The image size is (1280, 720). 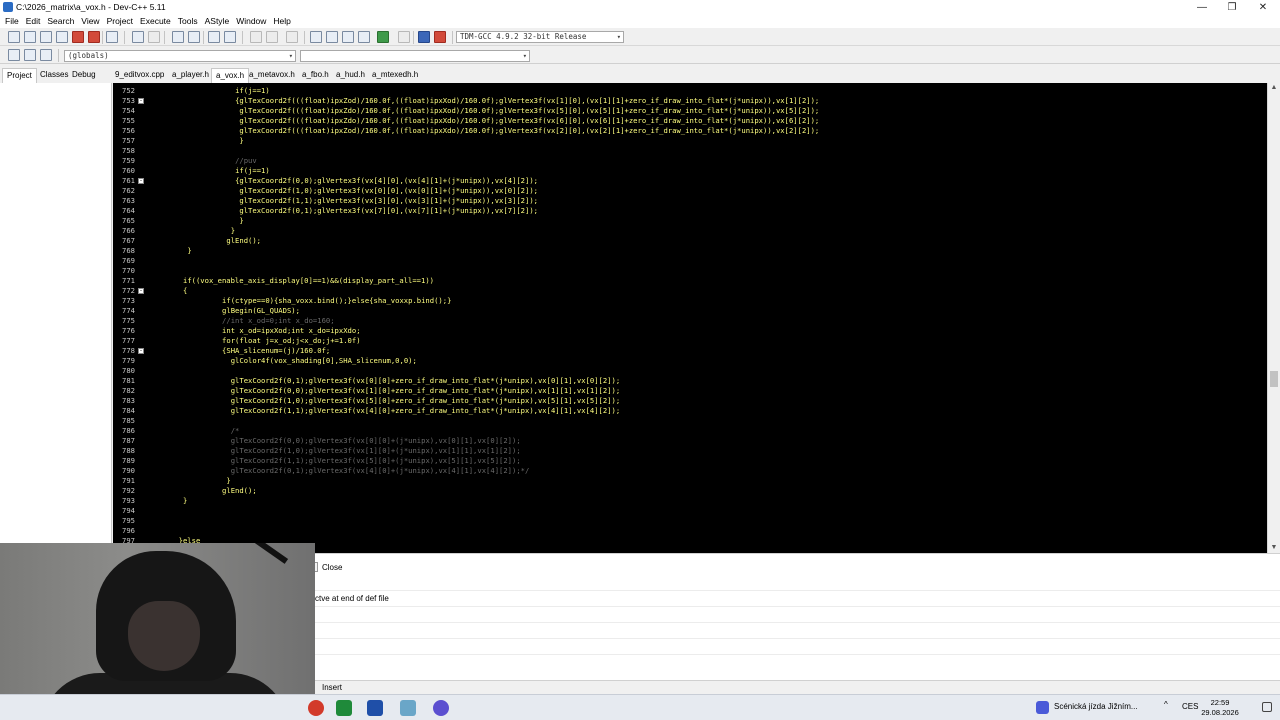 What do you see at coordinates (230, 37) in the screenshot?
I see `unindent-icon` at bounding box center [230, 37].